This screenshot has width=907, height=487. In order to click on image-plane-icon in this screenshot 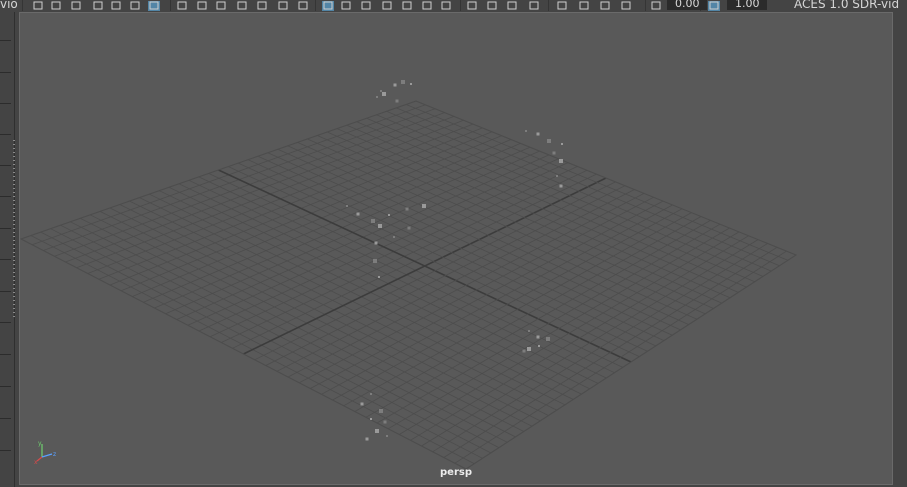, I will do `click(98, 5)`.